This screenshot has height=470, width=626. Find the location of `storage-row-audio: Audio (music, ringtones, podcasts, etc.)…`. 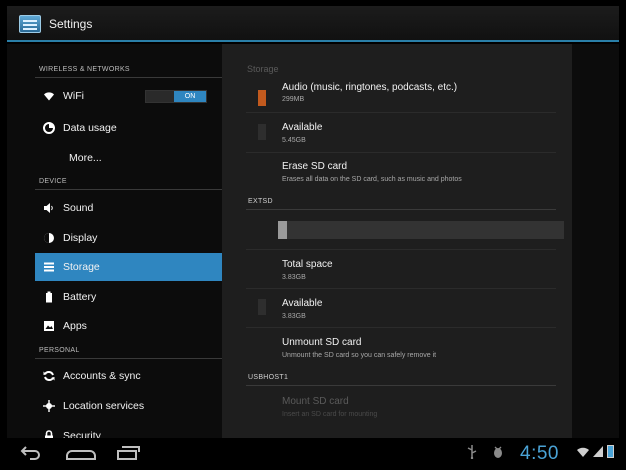

storage-row-audio: Audio (music, ringtones, podcasts, etc.)… is located at coordinates (401, 96).